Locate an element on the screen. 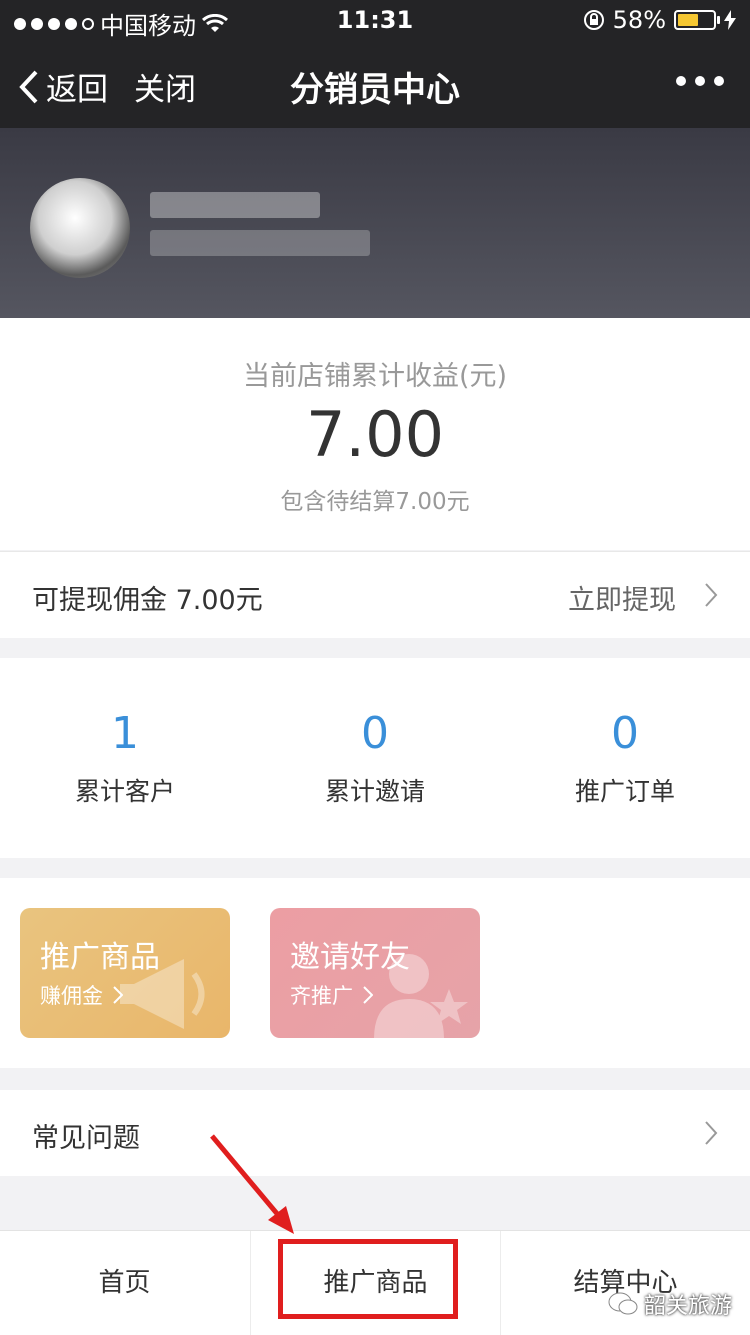  user-info-blurred is located at coordinates (260, 243).